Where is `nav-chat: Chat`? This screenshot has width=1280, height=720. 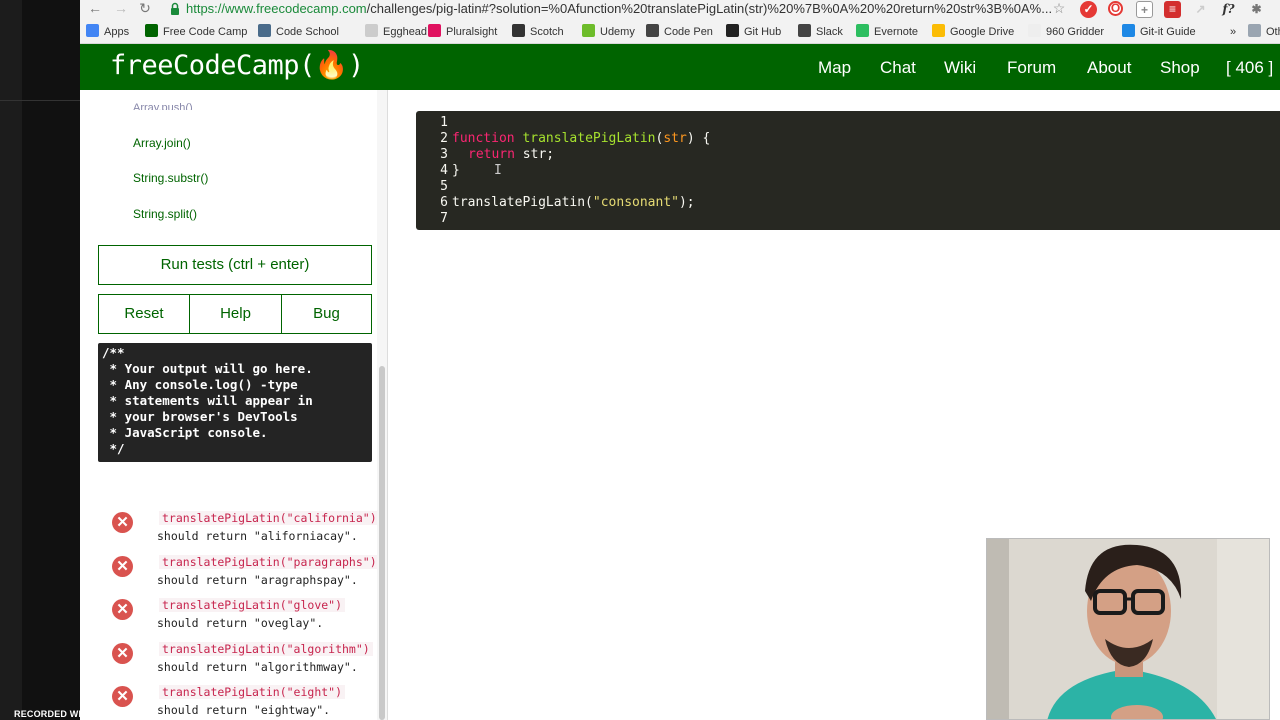
nav-chat: Chat is located at coordinates (898, 68).